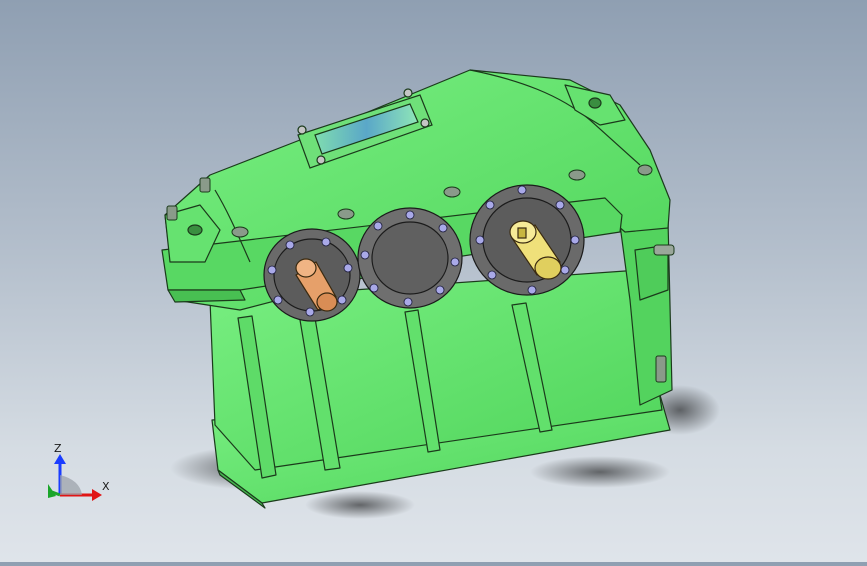 This screenshot has height=566, width=867. Describe the element at coordinates (58, 448) in the screenshot. I see `z-axis-label: Z` at that location.